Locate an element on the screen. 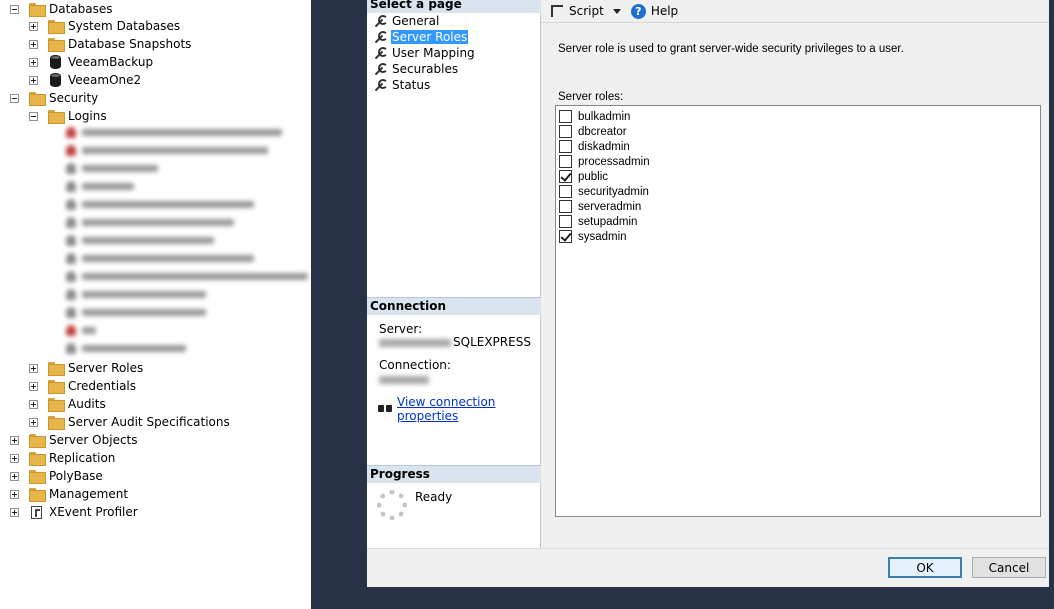 The width and height of the screenshot is (1054, 609). progress-status: Ready is located at coordinates (434, 497).